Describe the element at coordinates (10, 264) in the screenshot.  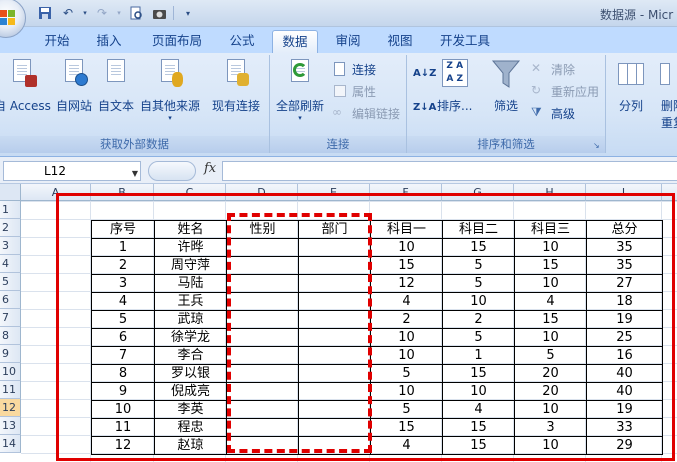
I see `row-header-4: 4` at that location.